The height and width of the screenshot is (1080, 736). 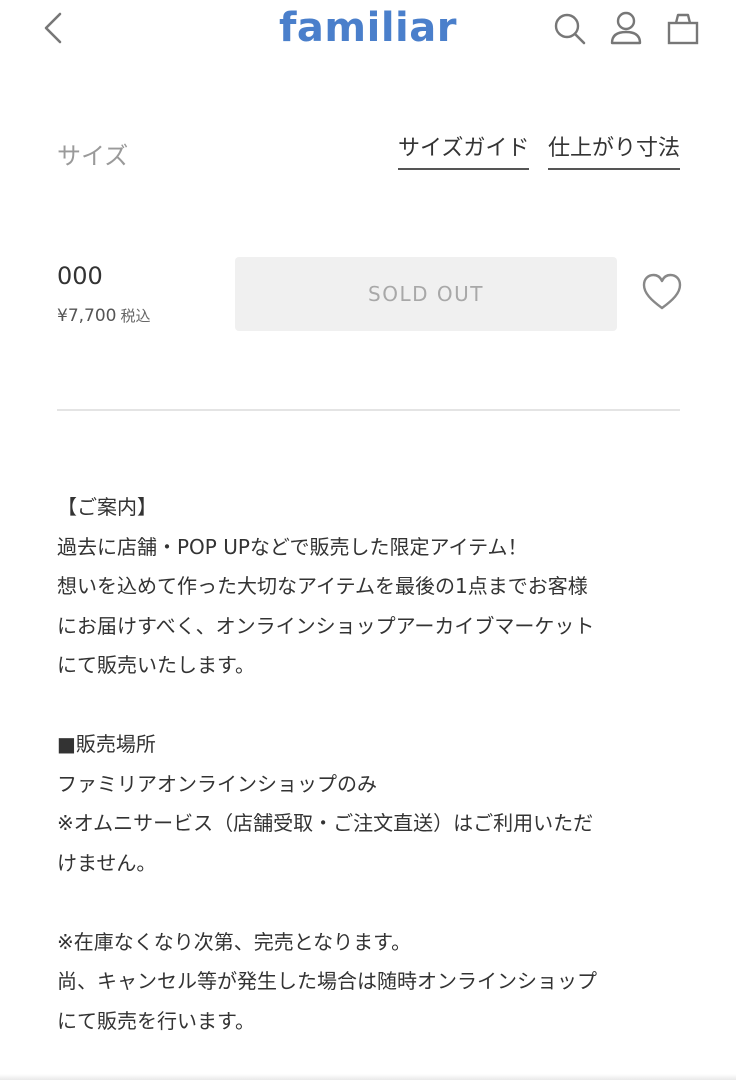 I want to click on user-icon, so click(x=626, y=28).